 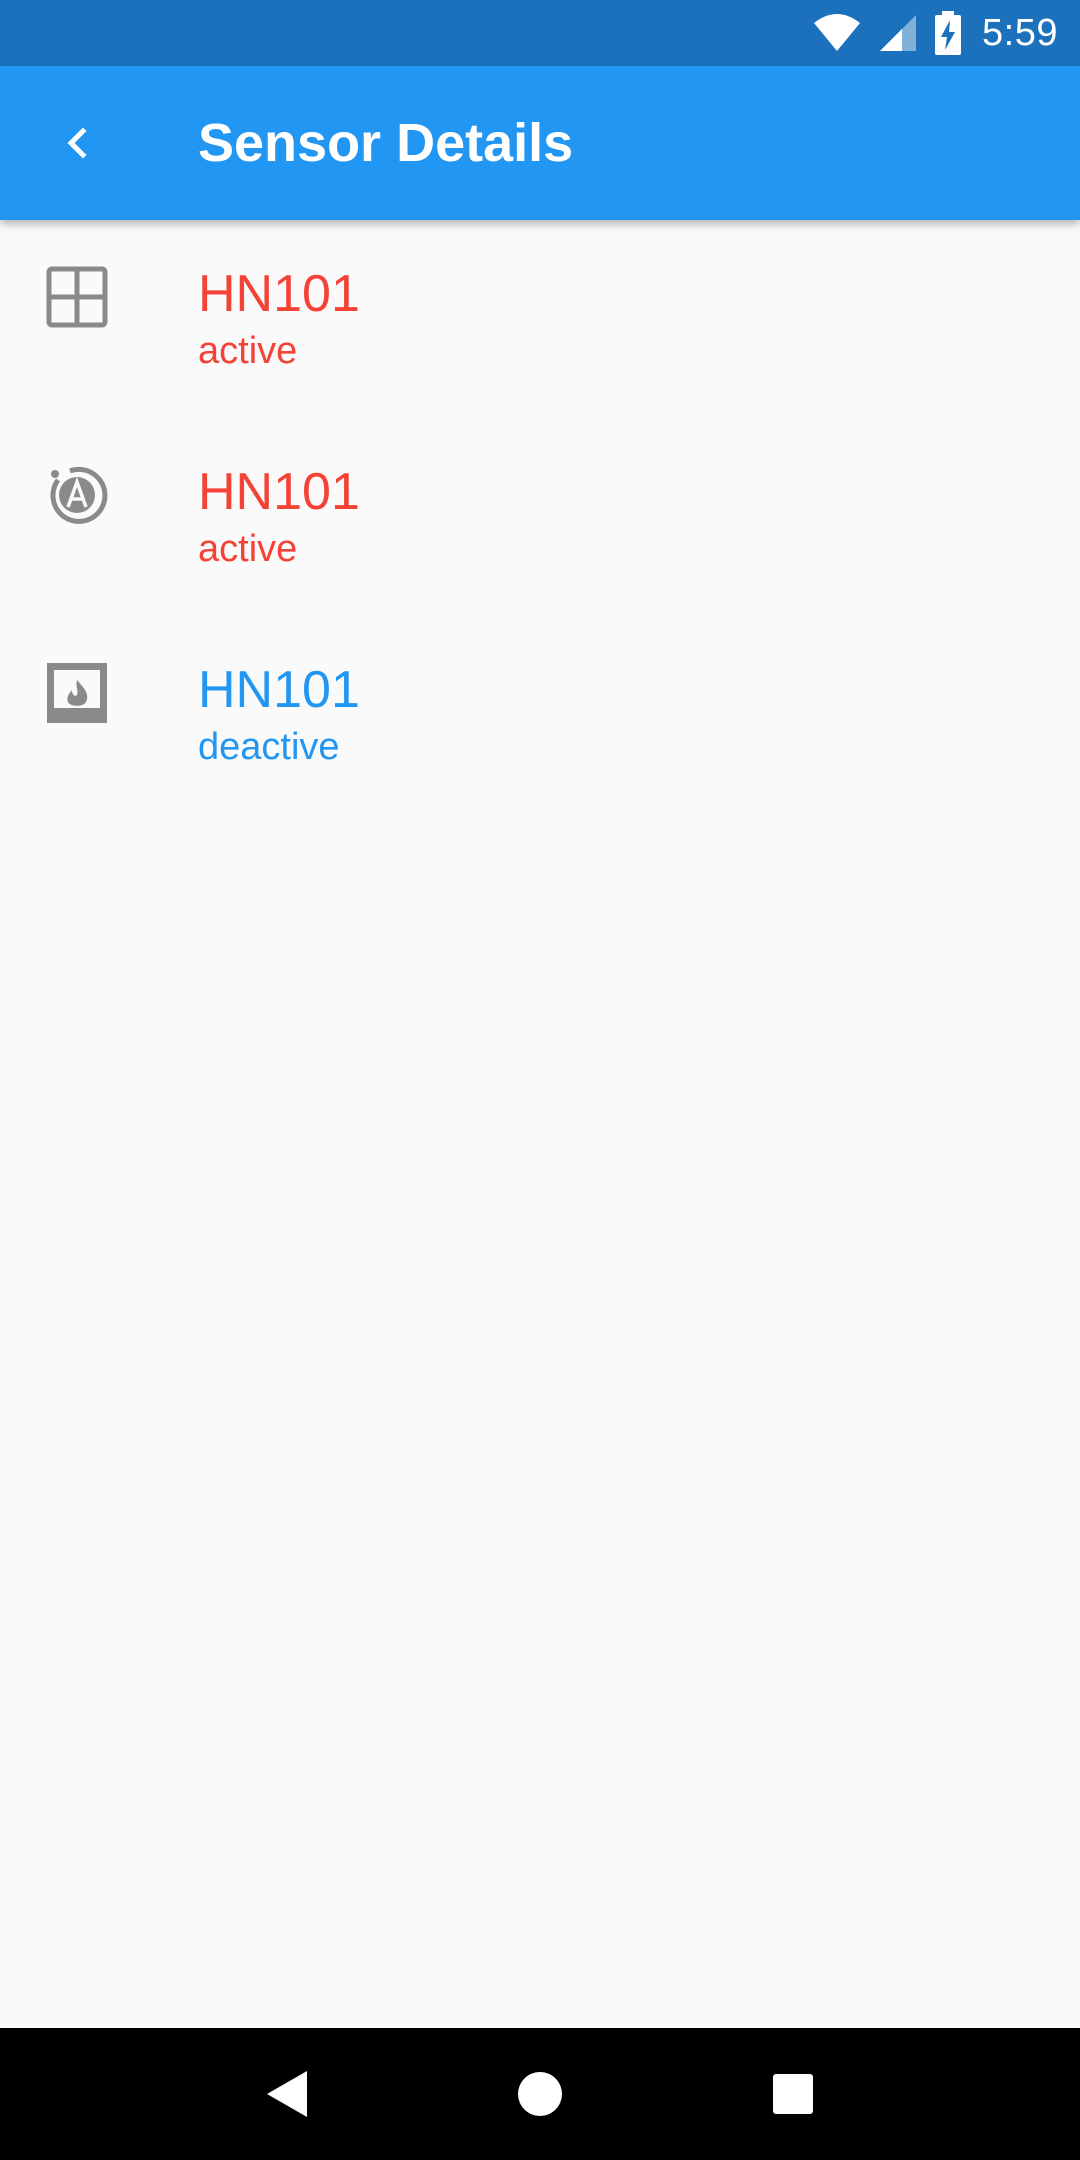 What do you see at coordinates (1020, 32) in the screenshot?
I see `status-time: 5:59` at bounding box center [1020, 32].